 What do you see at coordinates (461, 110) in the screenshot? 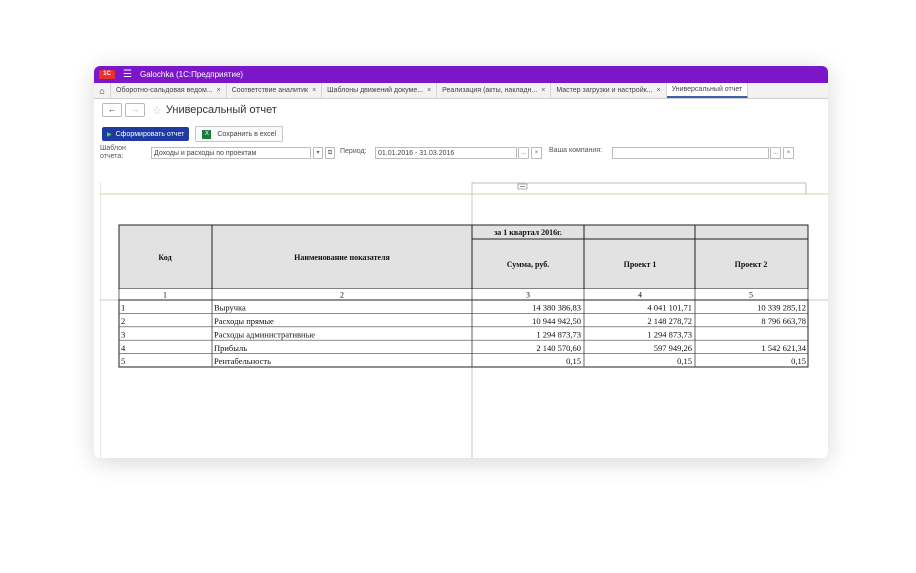
I see `page-header: ← → ☆ Универсальный отчет` at bounding box center [461, 110].